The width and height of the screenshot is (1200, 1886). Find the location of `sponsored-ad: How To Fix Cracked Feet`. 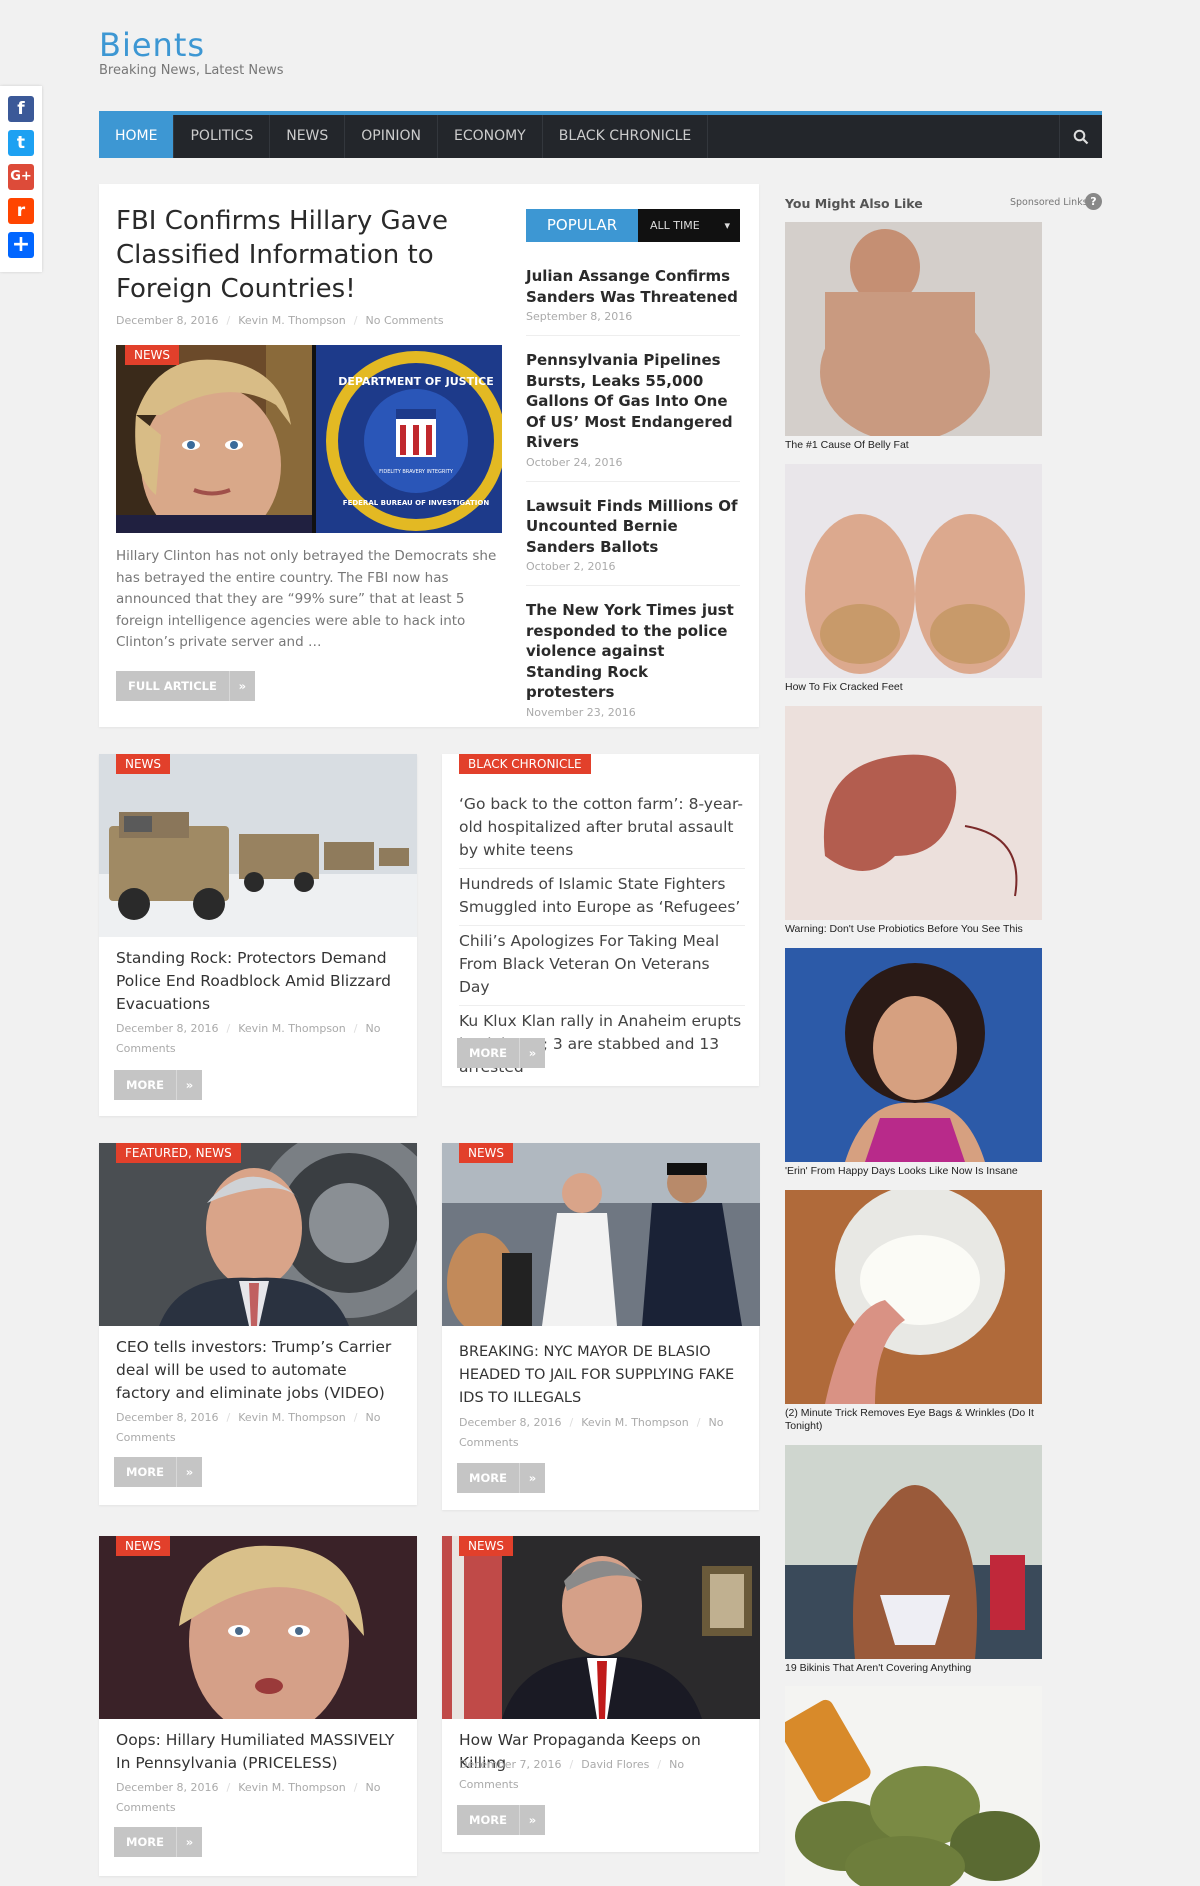

sponsored-ad: How To Fix Cracked Feet is located at coordinates (913, 579).